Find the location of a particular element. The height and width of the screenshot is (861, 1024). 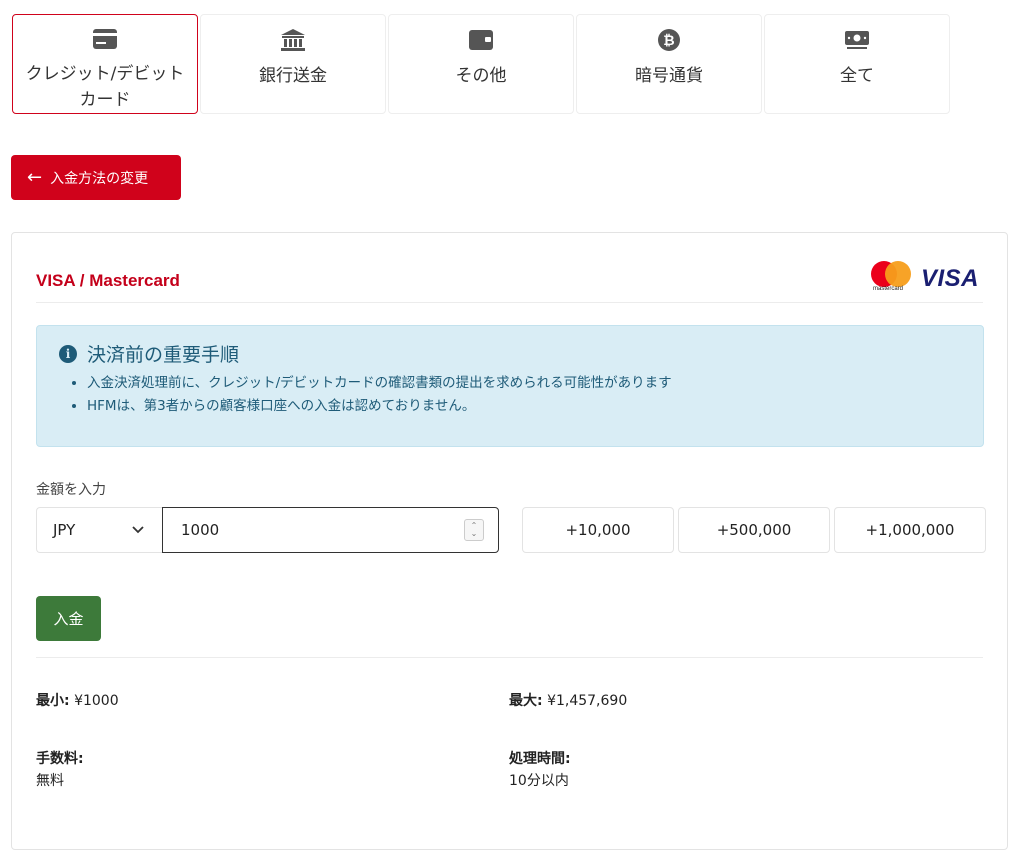

max-amount: 最大: ¥1,457,690 is located at coordinates (568, 701).